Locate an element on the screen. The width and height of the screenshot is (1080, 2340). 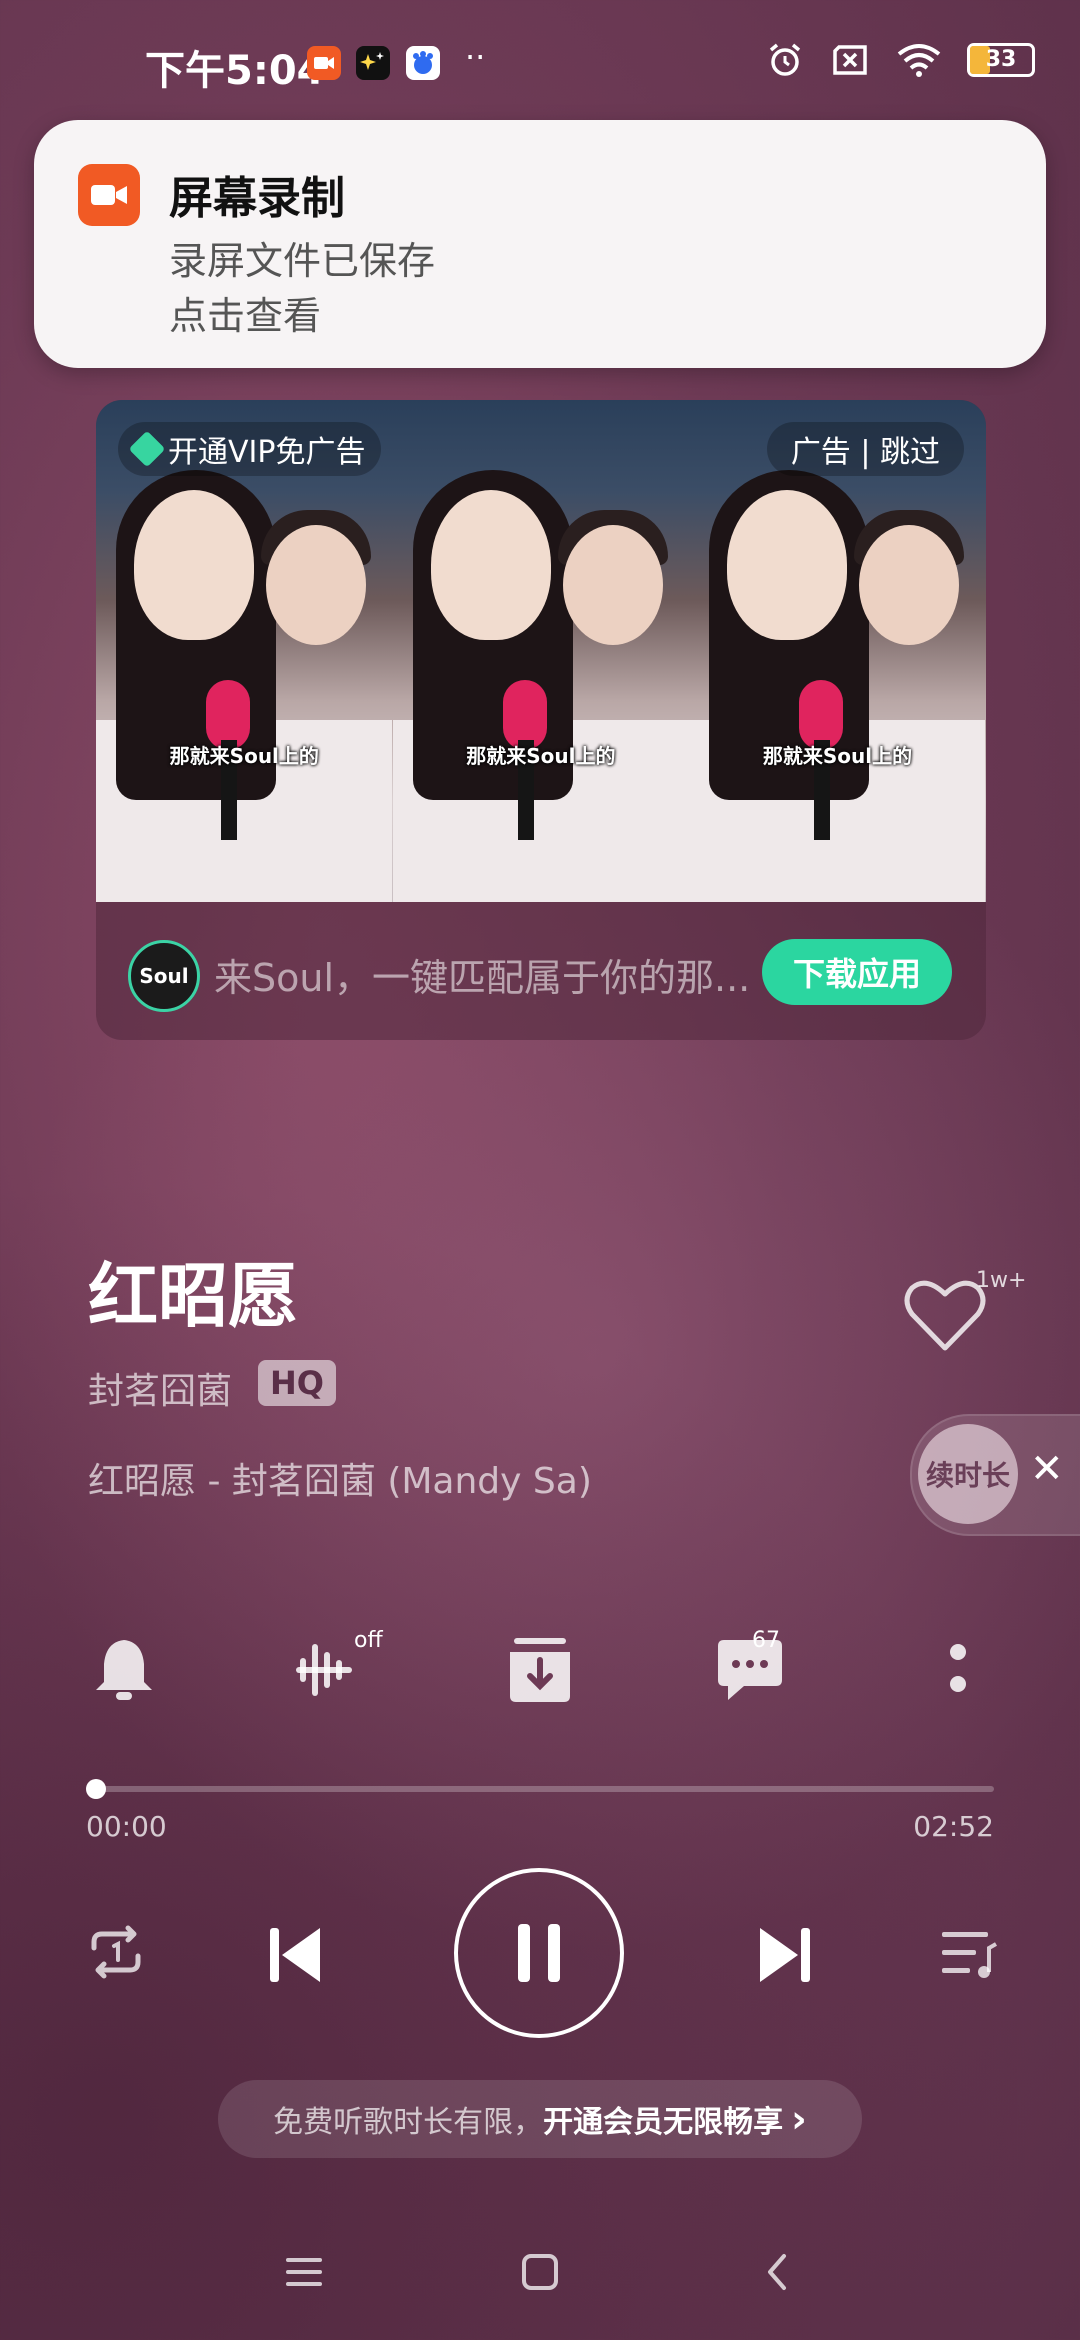
pause-button is located at coordinates (539, 1953).